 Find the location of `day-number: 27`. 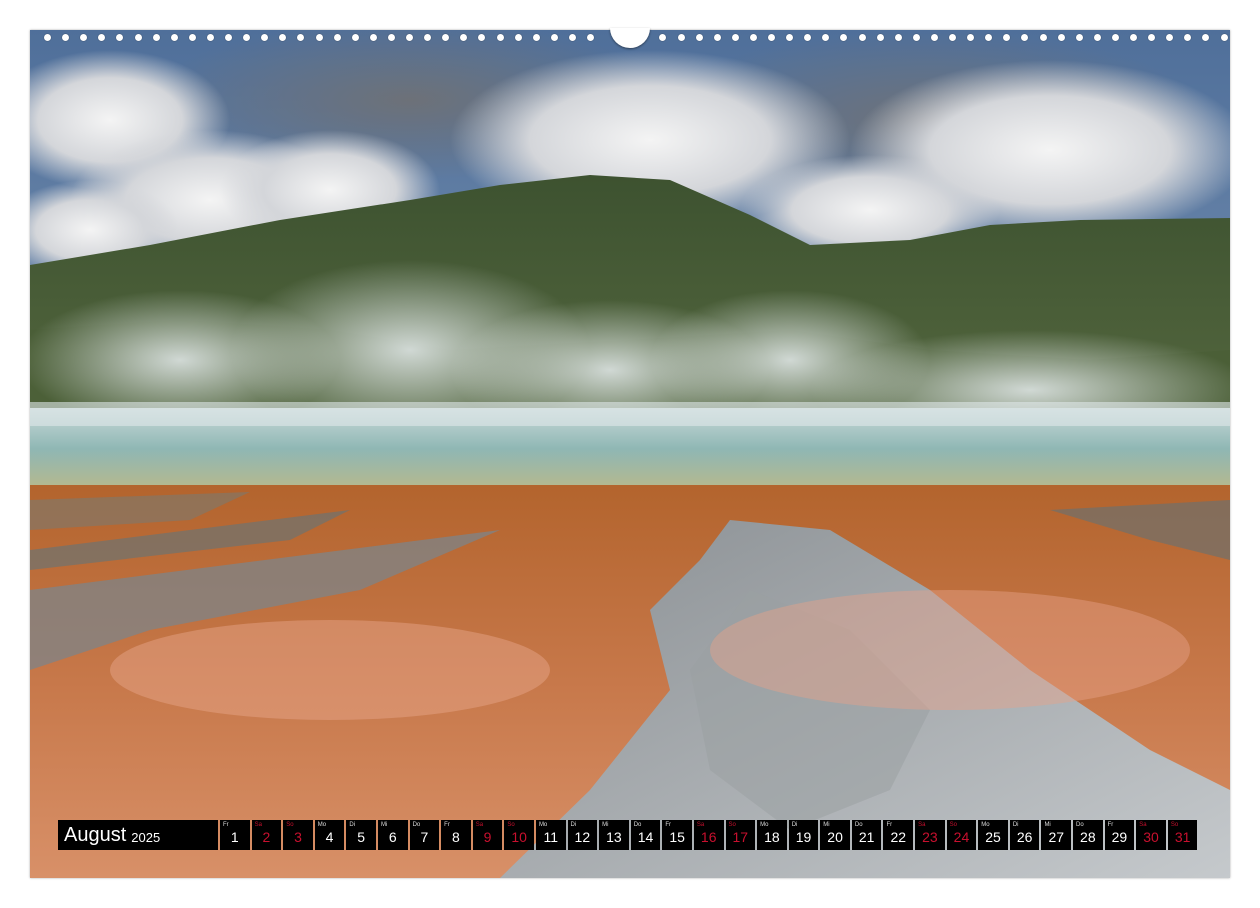

day-number: 27 is located at coordinates (1056, 837).